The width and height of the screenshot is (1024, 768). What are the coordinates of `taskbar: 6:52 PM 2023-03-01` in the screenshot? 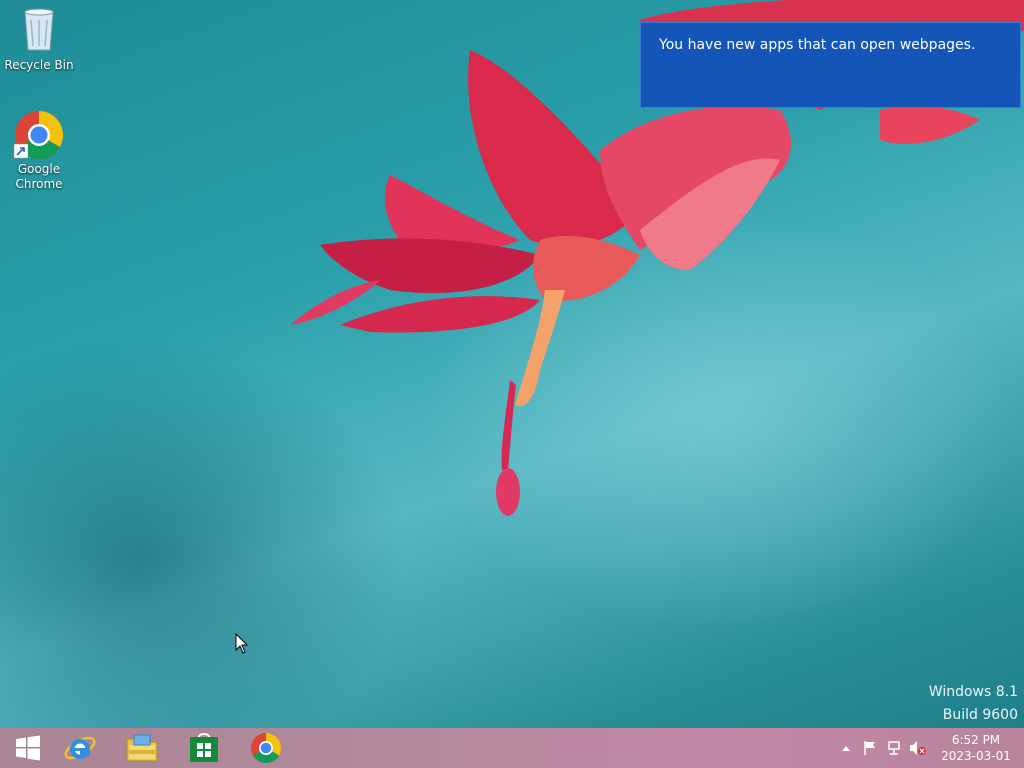 It's located at (512, 748).